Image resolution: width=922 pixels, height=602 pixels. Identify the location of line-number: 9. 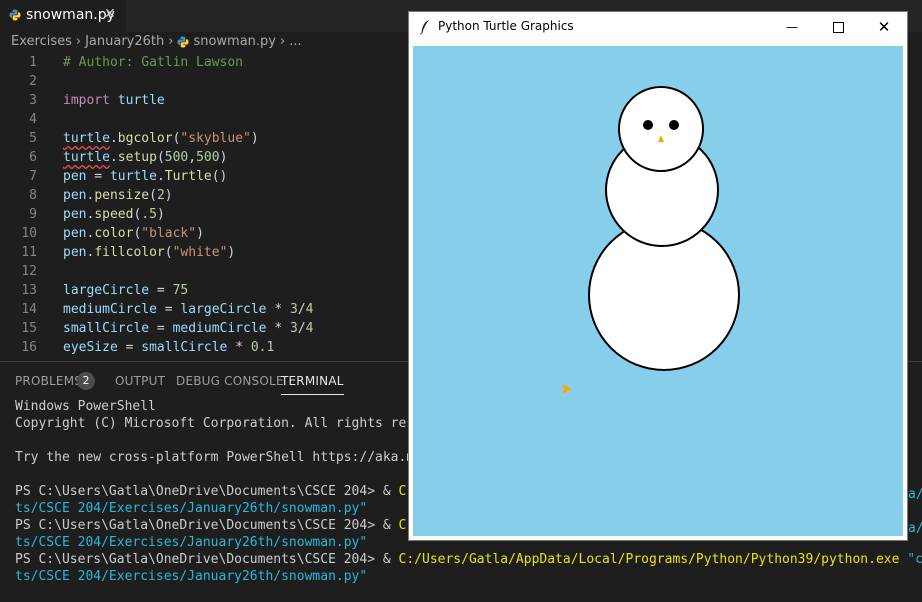
(33, 214).